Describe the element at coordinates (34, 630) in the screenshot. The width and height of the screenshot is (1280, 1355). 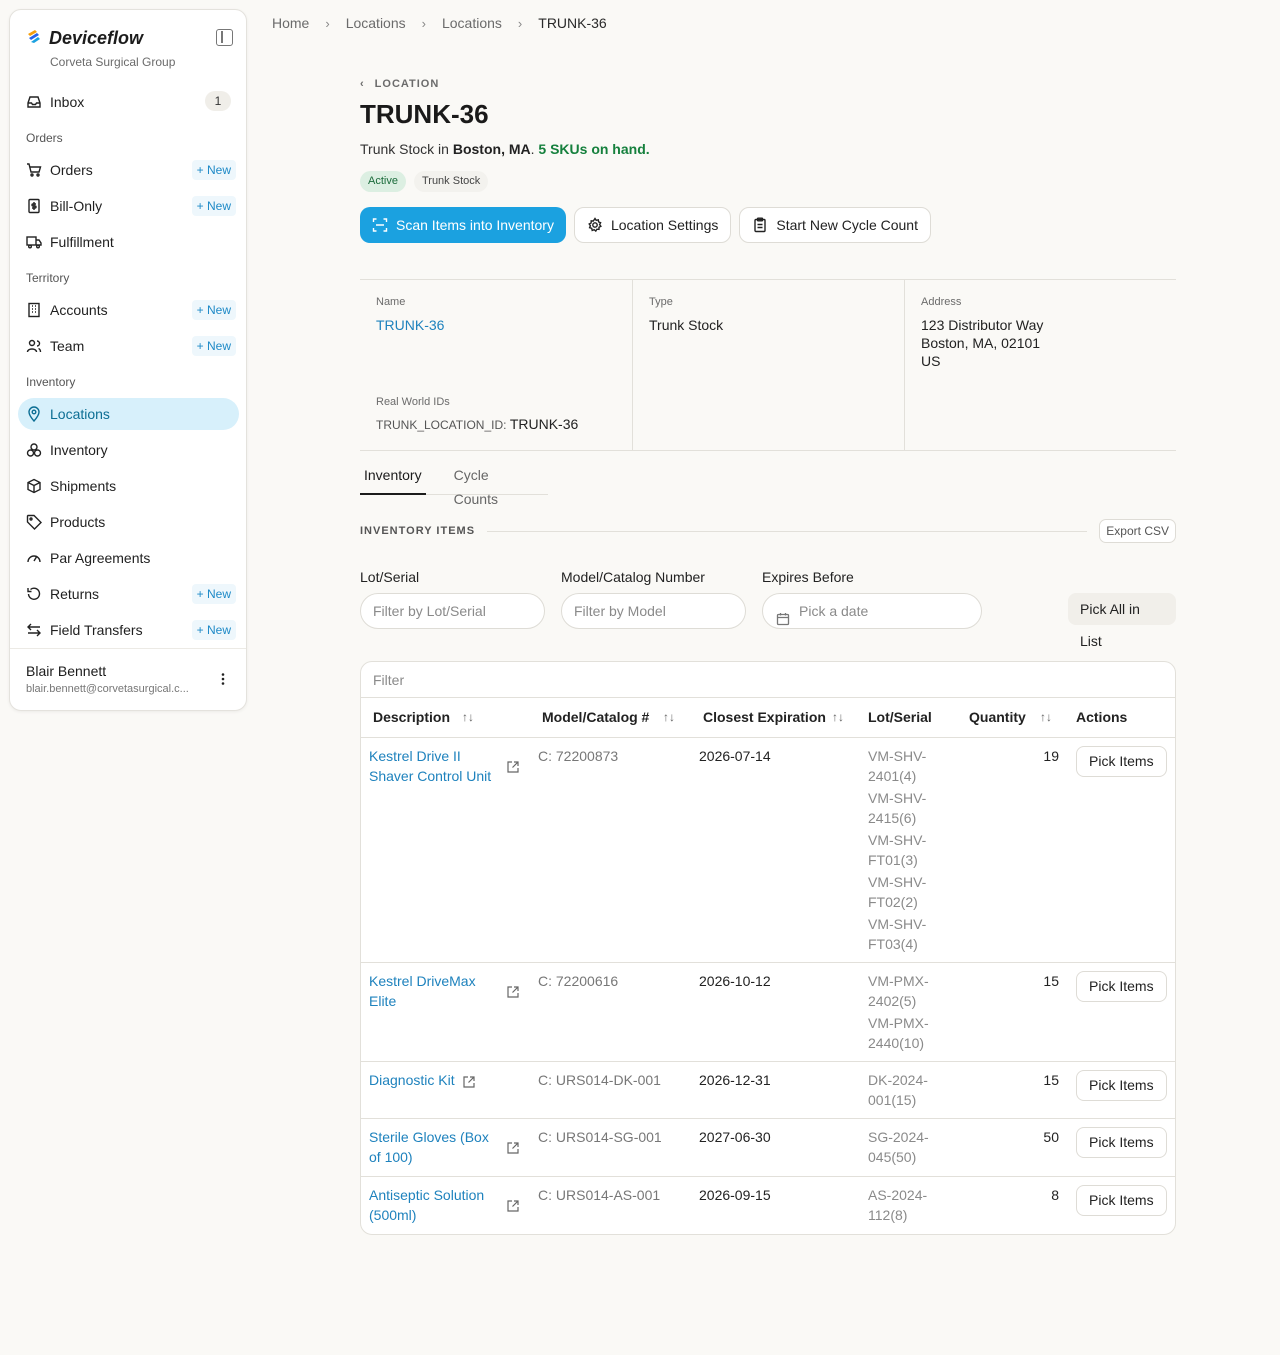
I see `transfer-icon` at that location.